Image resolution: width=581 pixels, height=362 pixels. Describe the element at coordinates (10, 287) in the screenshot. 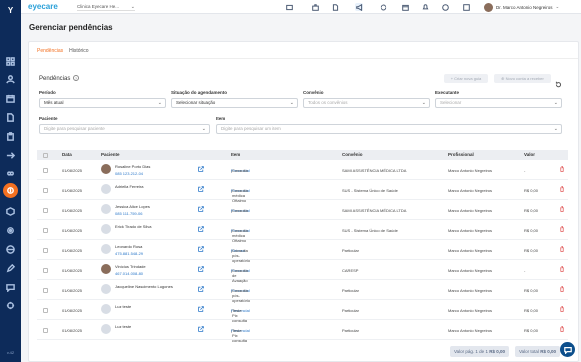

I see `chat-icon` at that location.